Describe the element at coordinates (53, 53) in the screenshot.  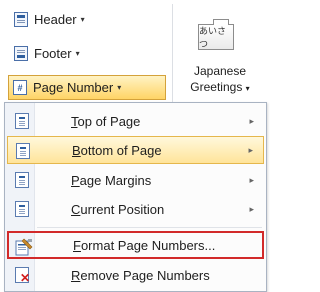
I see `footer-label: Footer` at that location.